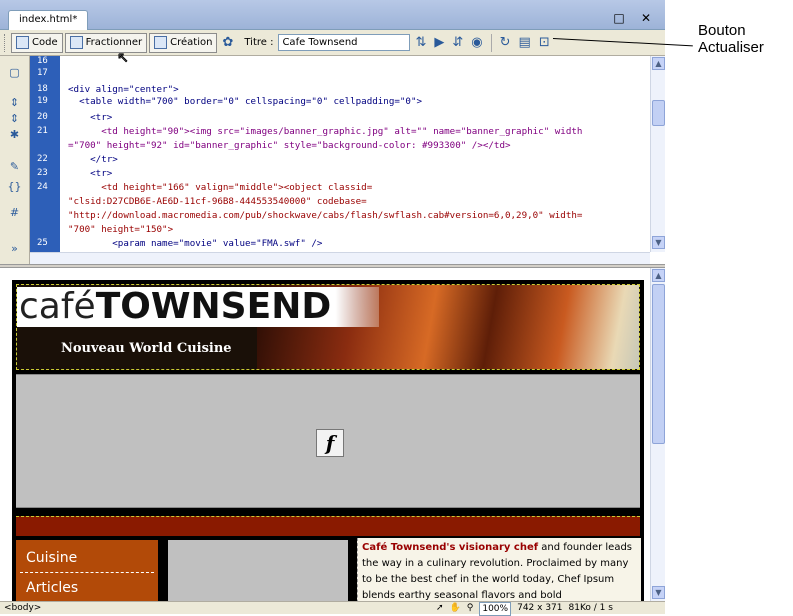  Describe the element at coordinates (42, 117) in the screenshot. I see `line-number: 20` at that location.